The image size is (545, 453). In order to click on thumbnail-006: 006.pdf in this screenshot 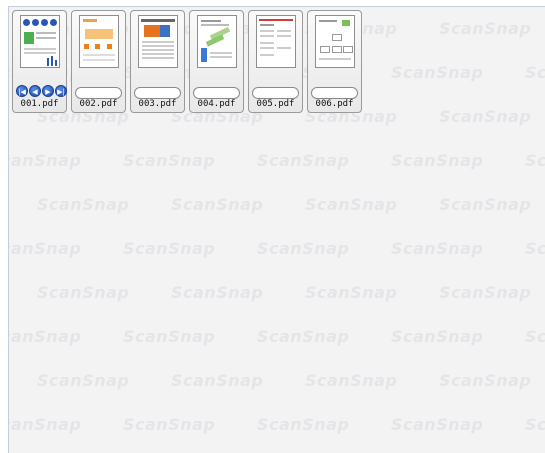, I will do `click(334, 61)`.